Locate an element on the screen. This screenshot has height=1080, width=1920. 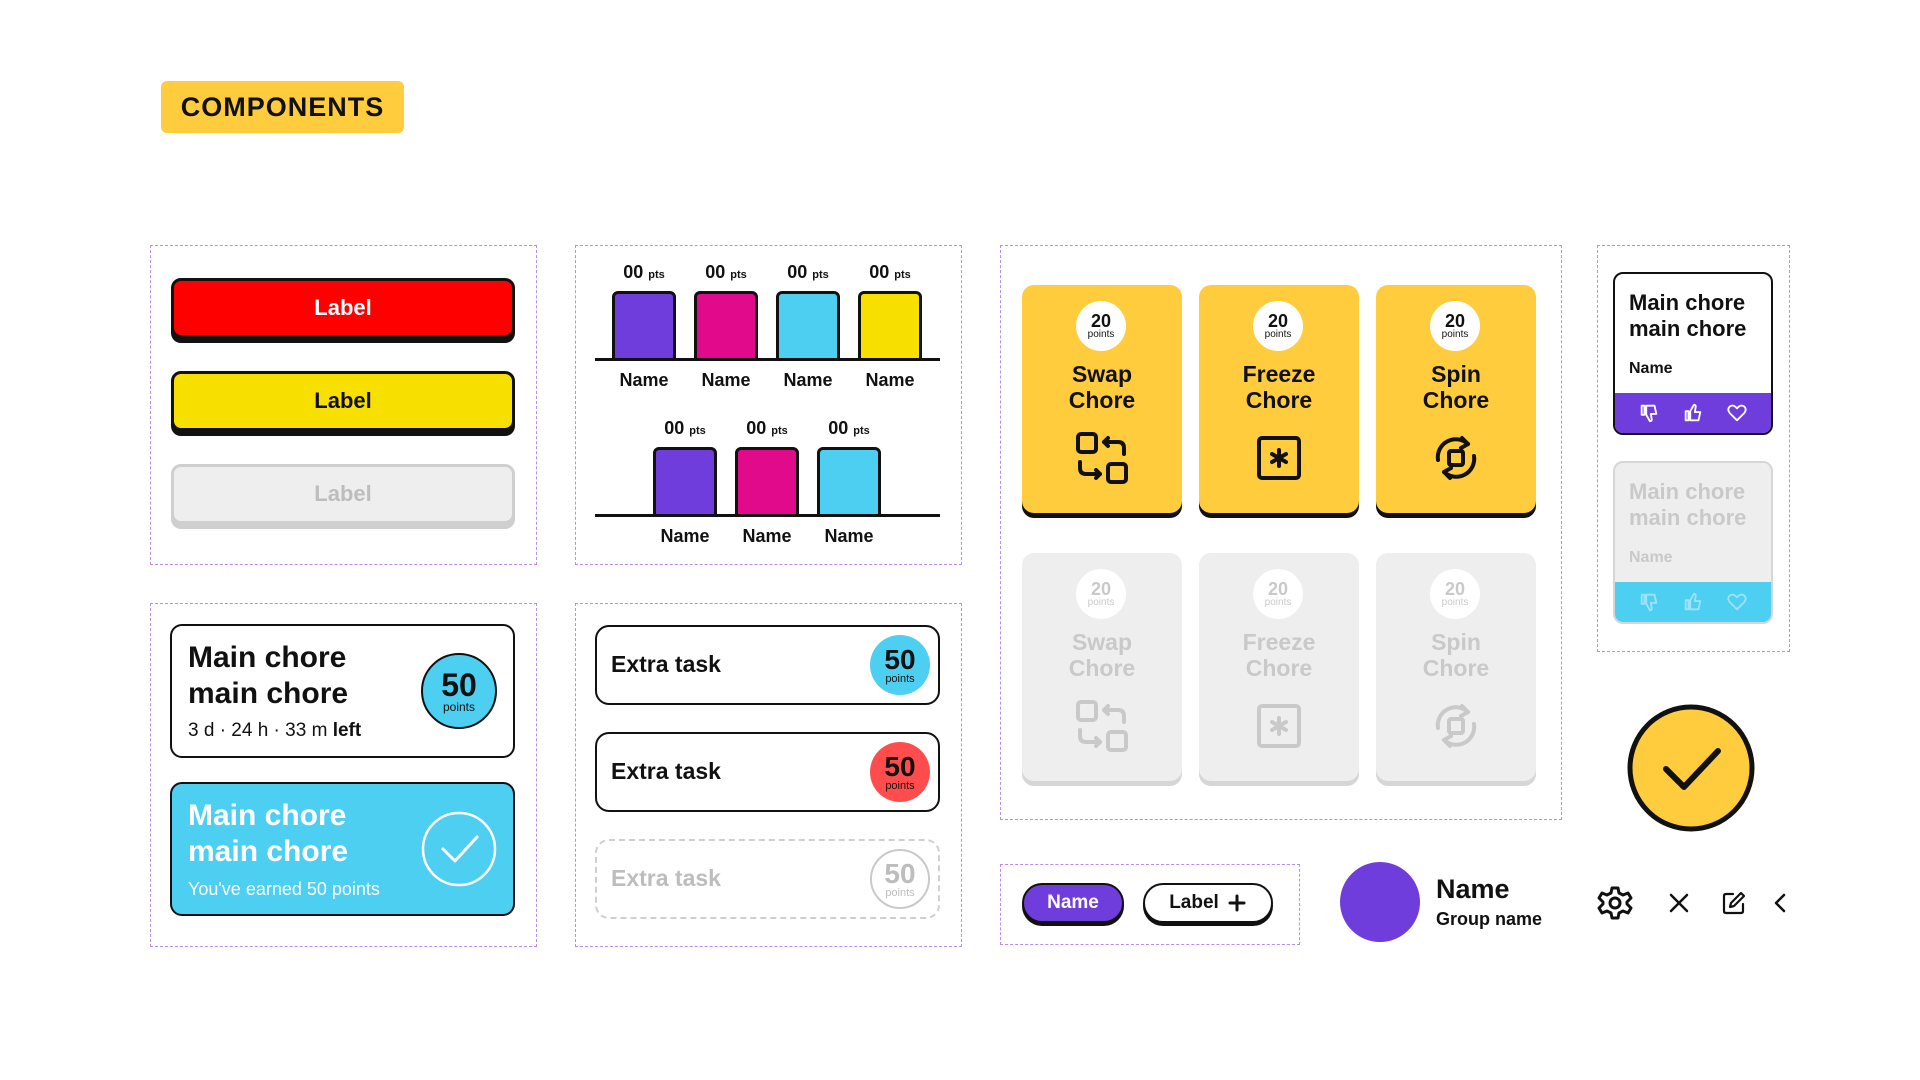
close-icon is located at coordinates (1679, 903).